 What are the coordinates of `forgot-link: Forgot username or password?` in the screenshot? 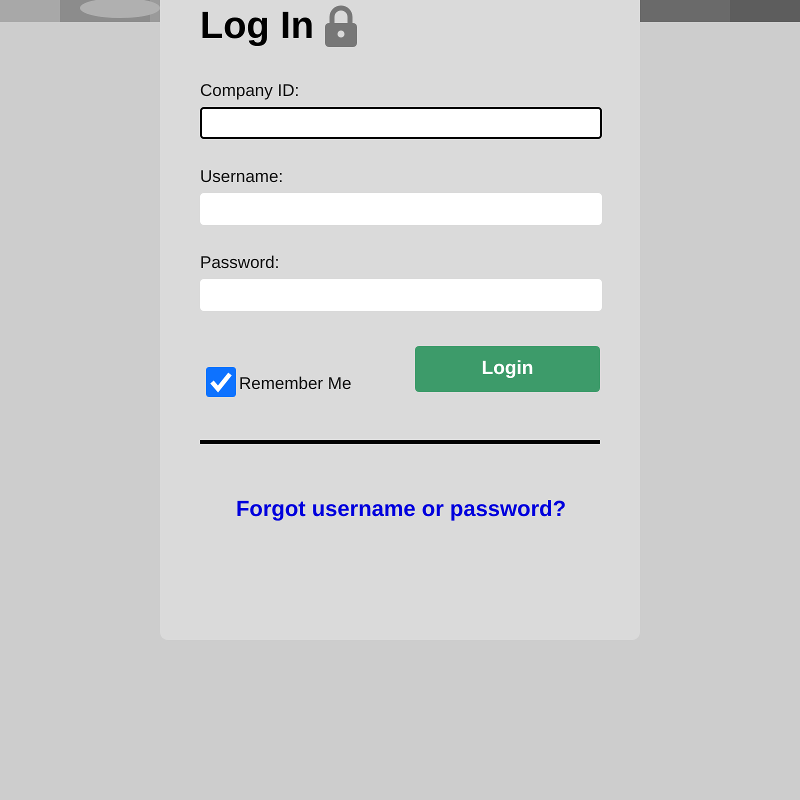 It's located at (401, 509).